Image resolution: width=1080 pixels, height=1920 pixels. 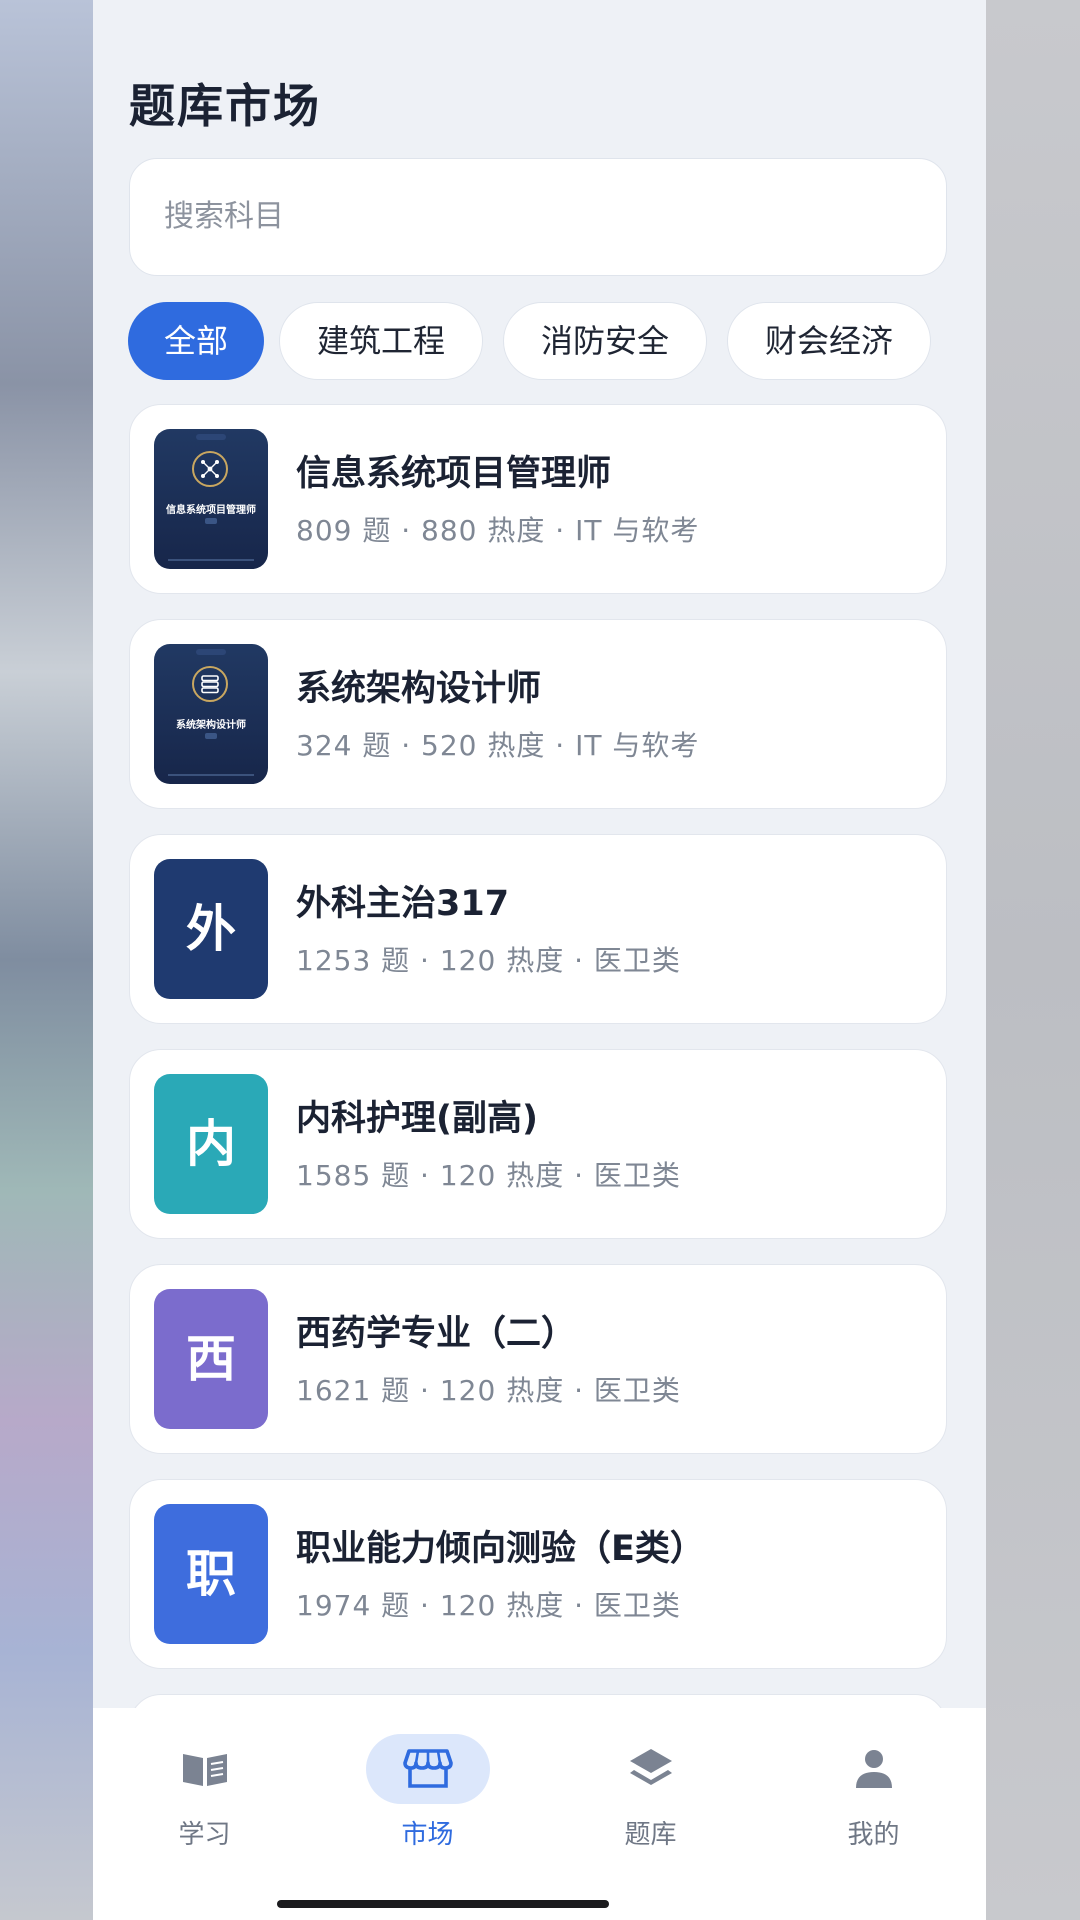 What do you see at coordinates (498, 745) in the screenshot?
I see `subject-meta: 324 题 · 520 热度 · IT 与软考` at bounding box center [498, 745].